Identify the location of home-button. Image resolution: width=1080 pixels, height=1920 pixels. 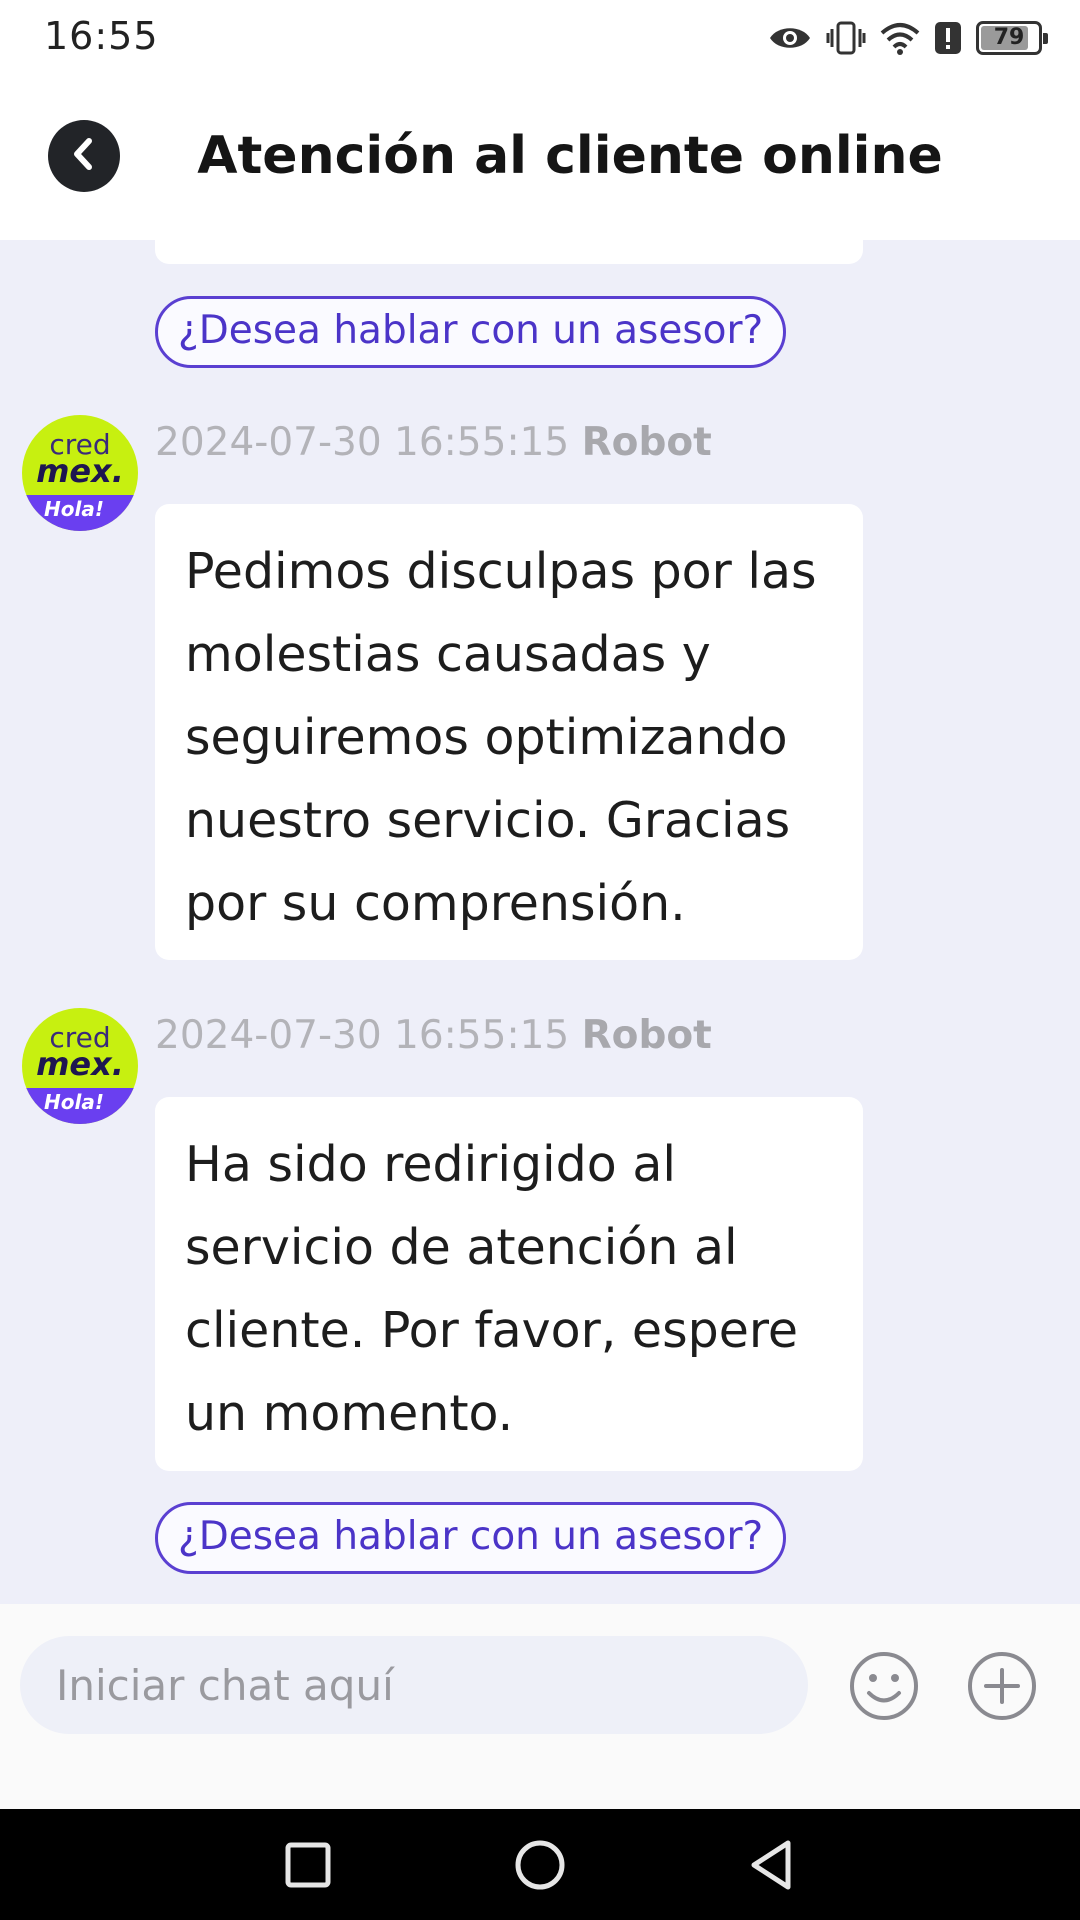
(540, 1865).